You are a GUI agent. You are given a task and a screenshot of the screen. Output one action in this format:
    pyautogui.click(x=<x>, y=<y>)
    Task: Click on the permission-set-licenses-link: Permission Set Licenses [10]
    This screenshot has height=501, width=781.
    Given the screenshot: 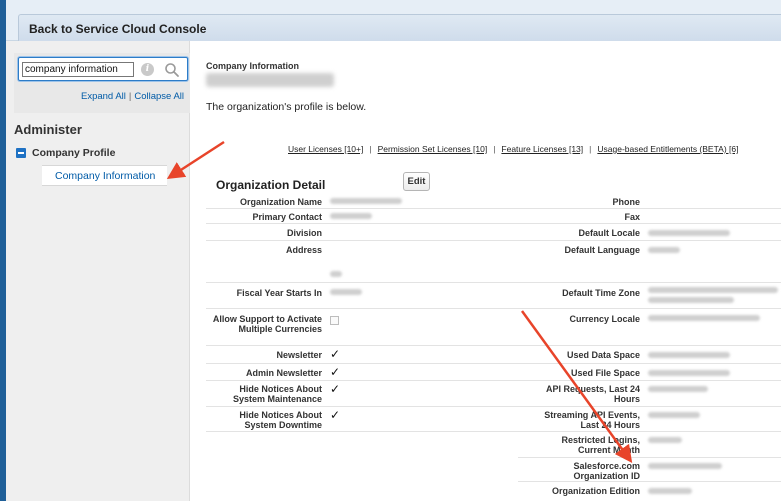 What is the action you would take?
    pyautogui.click(x=433, y=149)
    